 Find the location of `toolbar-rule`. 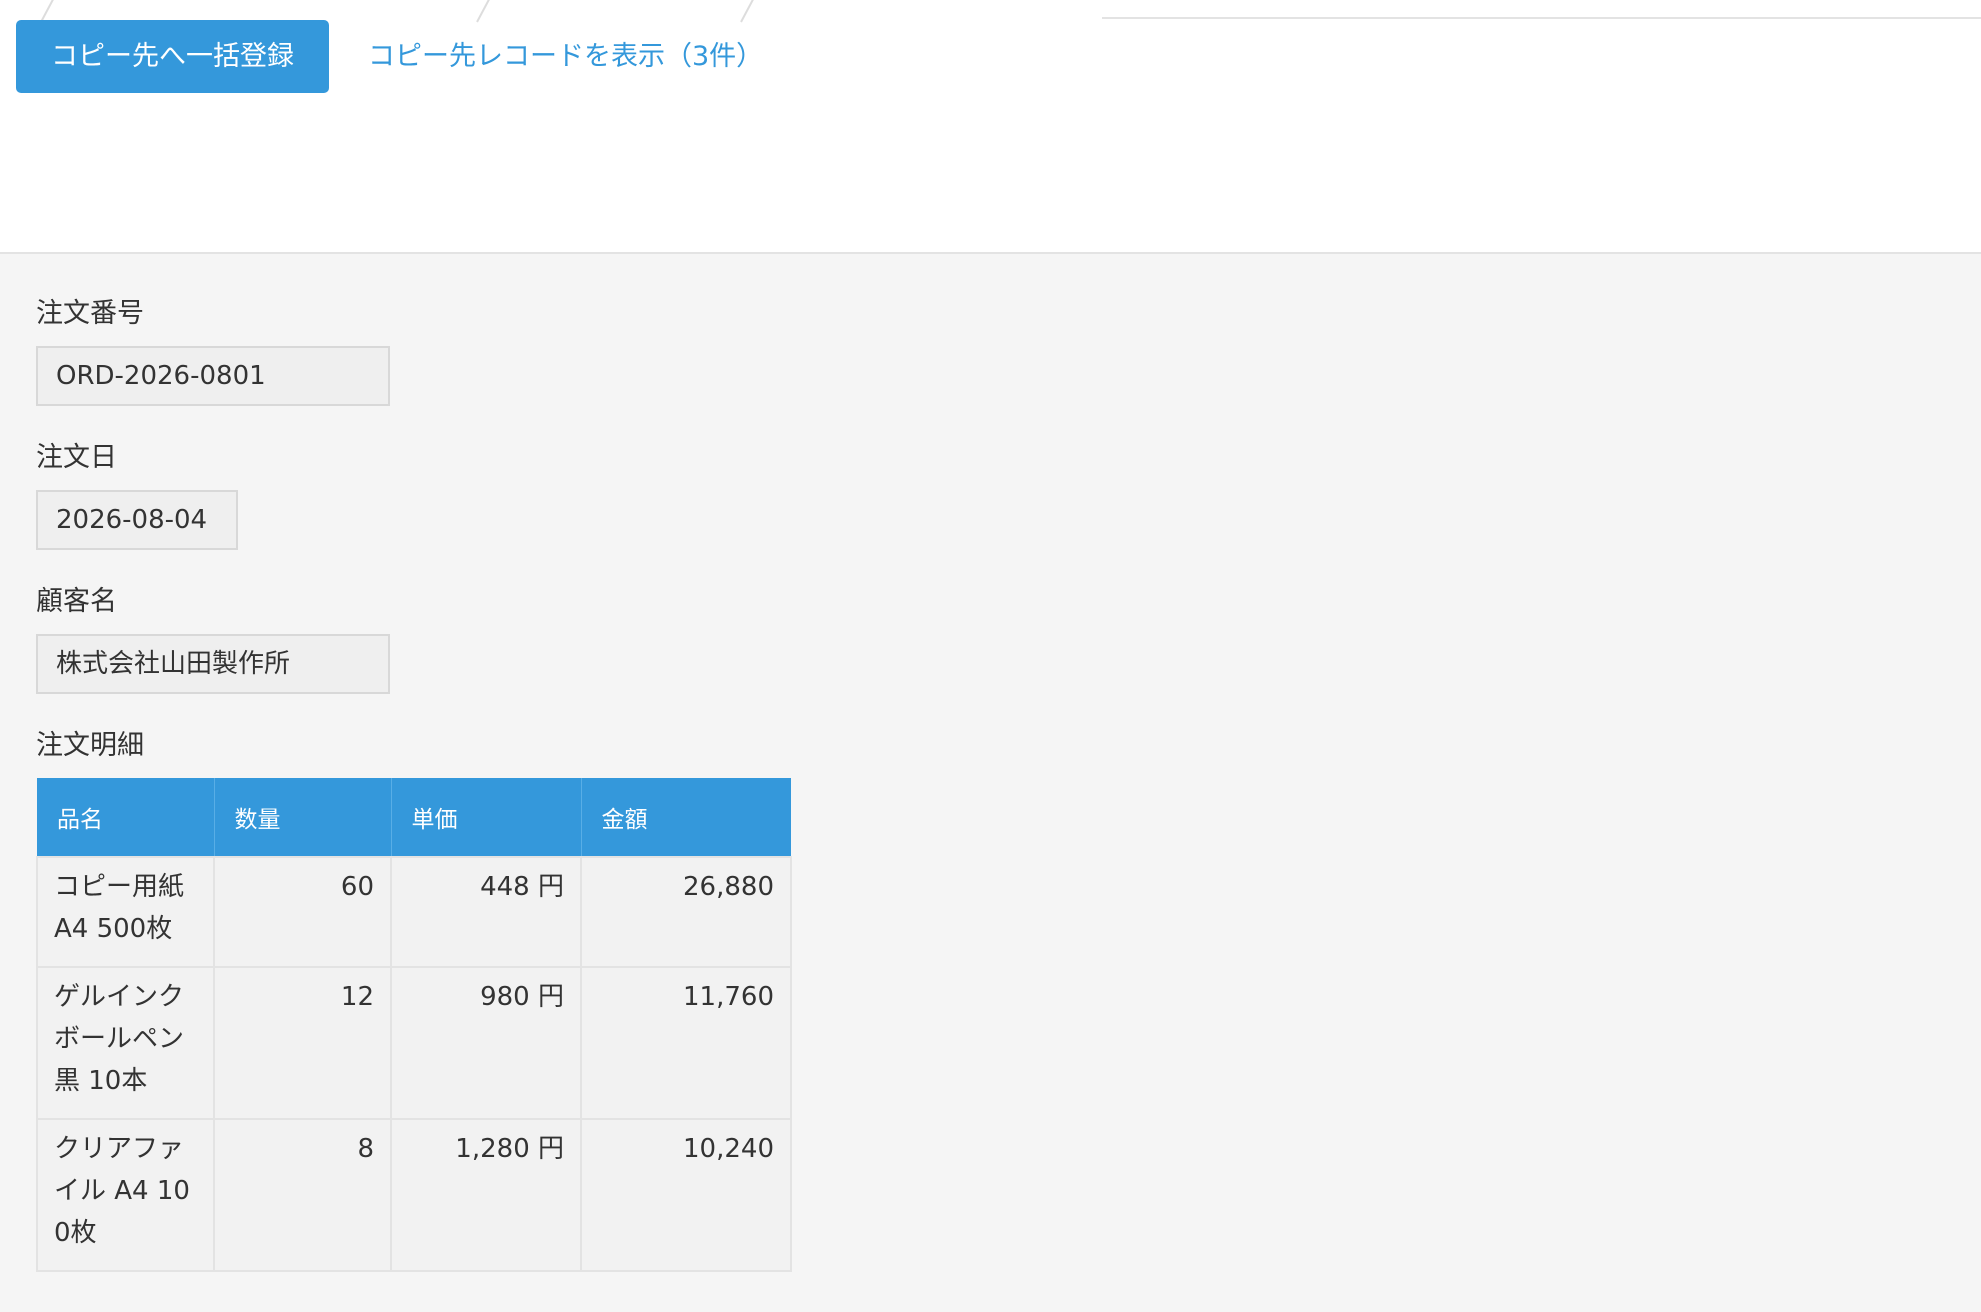

toolbar-rule is located at coordinates (1541, 18).